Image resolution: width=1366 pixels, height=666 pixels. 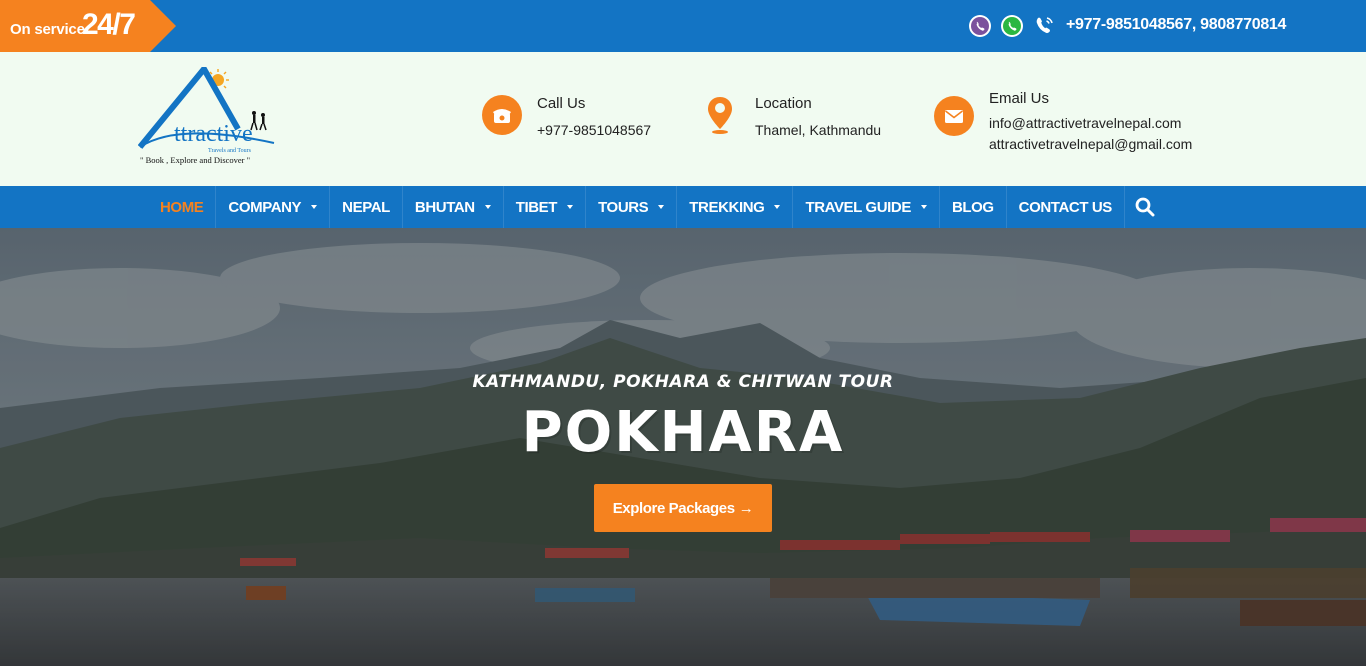 What do you see at coordinates (793, 118) in the screenshot?
I see `contact-location: Location Thamel, Kathmandu` at bounding box center [793, 118].